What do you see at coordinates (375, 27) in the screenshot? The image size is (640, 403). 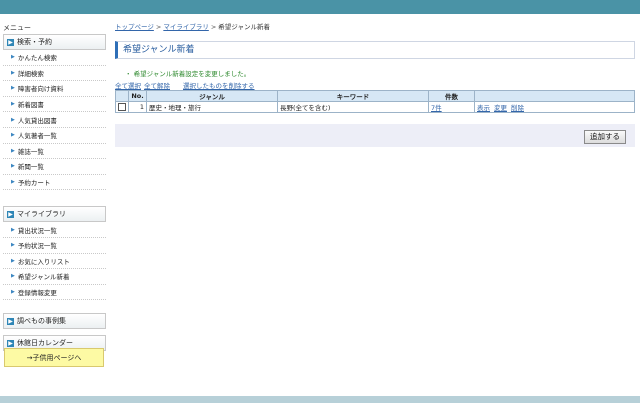 I see `breadcrumb: トップページ > マイライブラリ > 希望ジャンル新着` at bounding box center [375, 27].